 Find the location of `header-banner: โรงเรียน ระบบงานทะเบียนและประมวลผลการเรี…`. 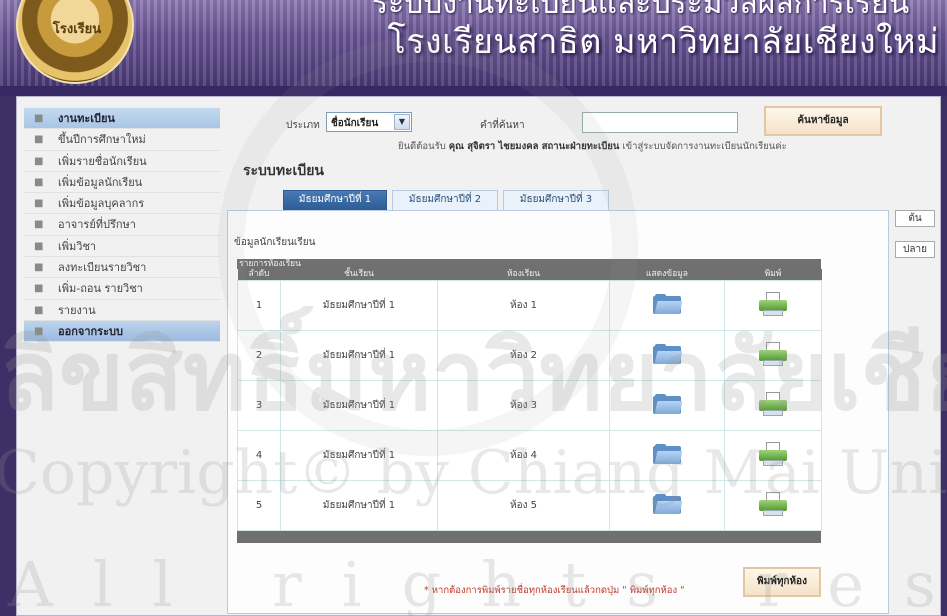

header-banner: โรงเรียน ระบบงานทะเบียนและประมวลผลการเรี… is located at coordinates (473, 43).